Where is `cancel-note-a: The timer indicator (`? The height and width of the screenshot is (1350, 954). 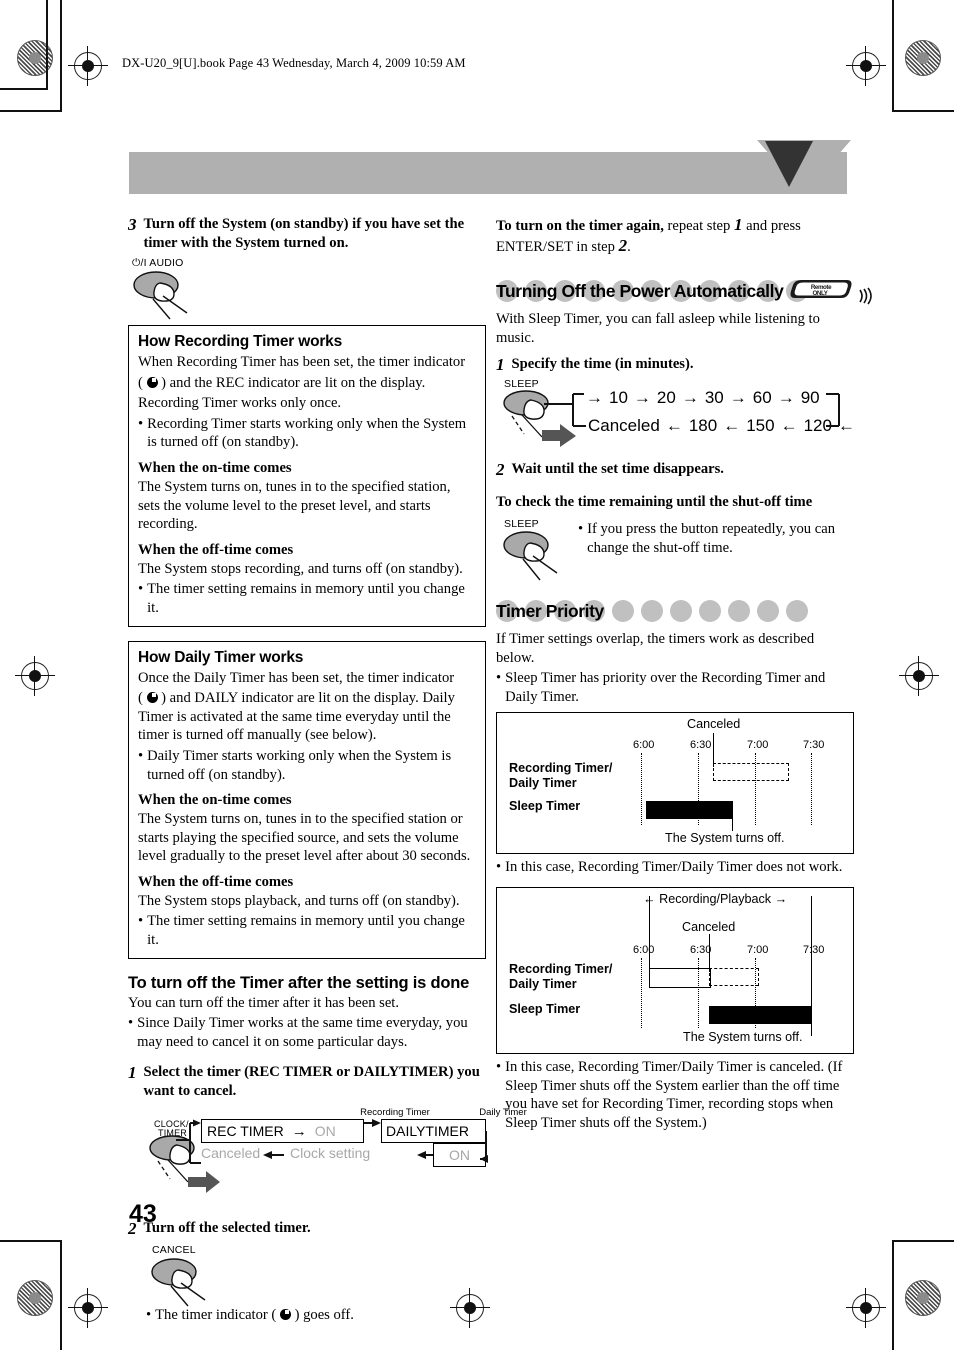 cancel-note-a: The timer indicator ( is located at coordinates (216, 1315).